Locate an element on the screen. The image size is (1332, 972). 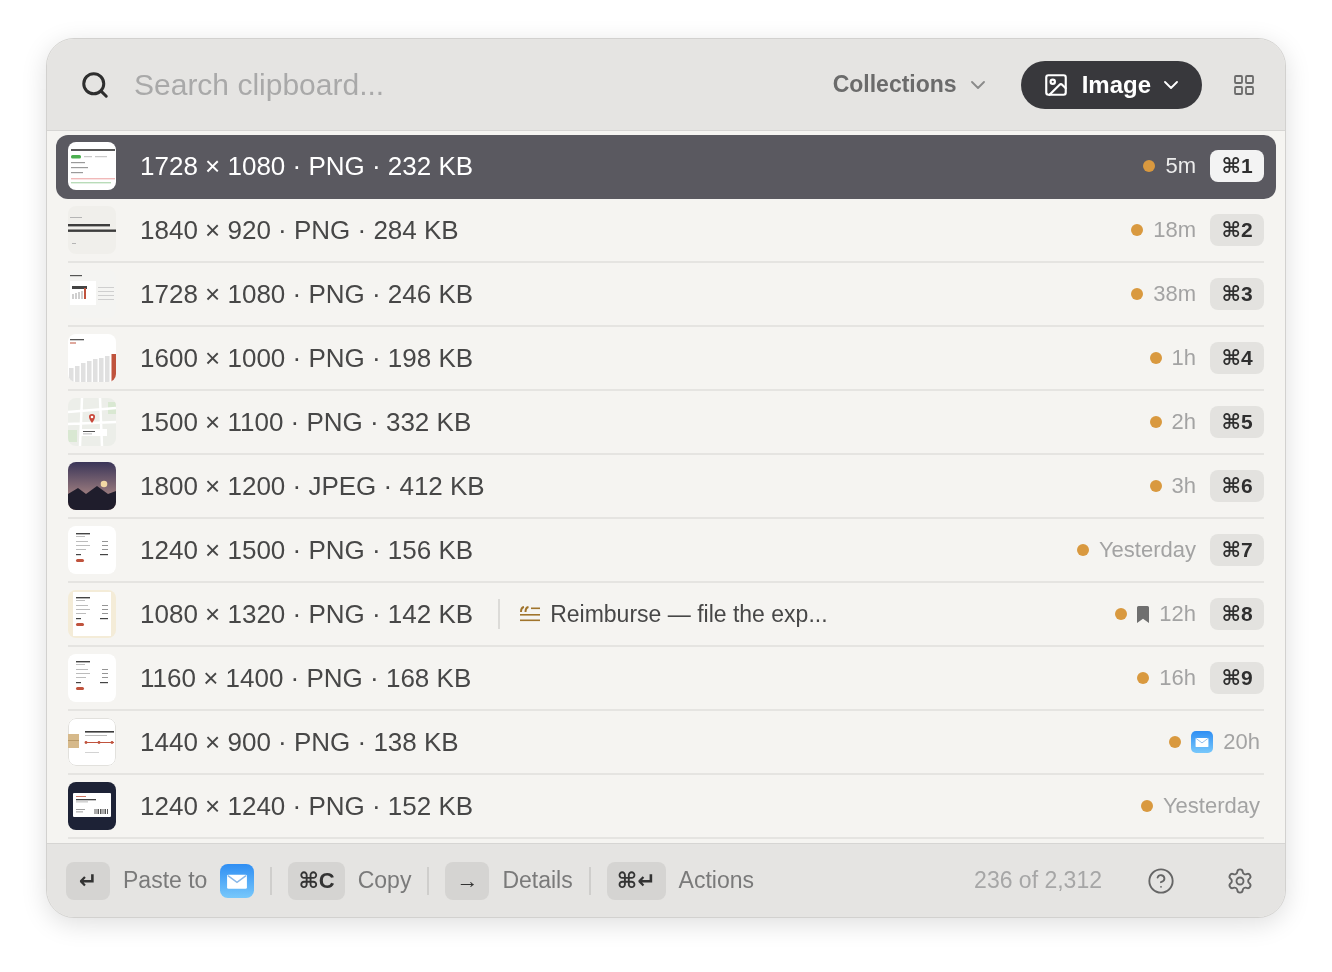
grid-icon is located at coordinates (1244, 84).